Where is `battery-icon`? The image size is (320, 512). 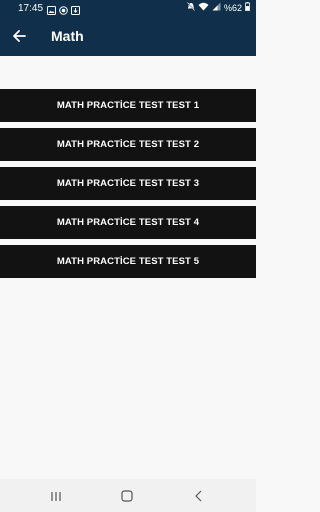
battery-icon is located at coordinates (247, 8).